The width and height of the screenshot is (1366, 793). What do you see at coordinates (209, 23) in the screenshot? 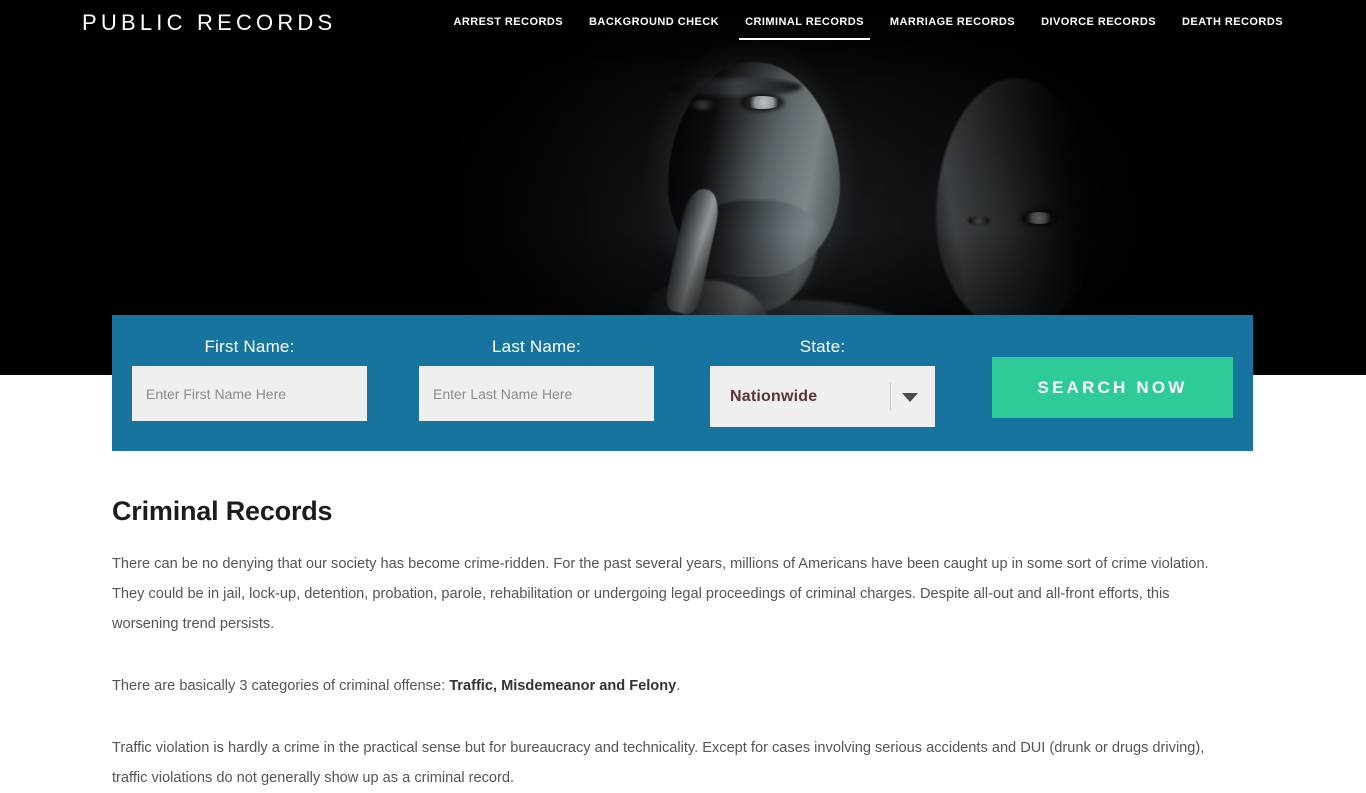
I see `site-logo: PUBLIC RECORDS` at bounding box center [209, 23].